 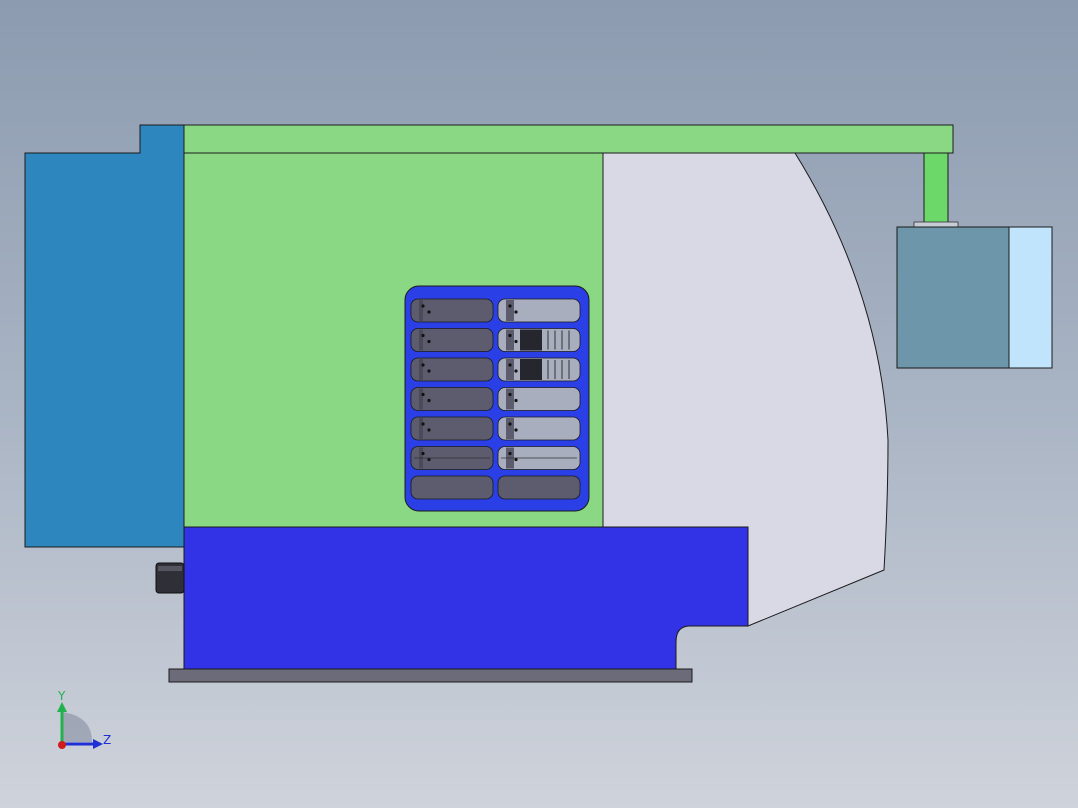 I want to click on y-axis-arrowhead, so click(x=62, y=707).